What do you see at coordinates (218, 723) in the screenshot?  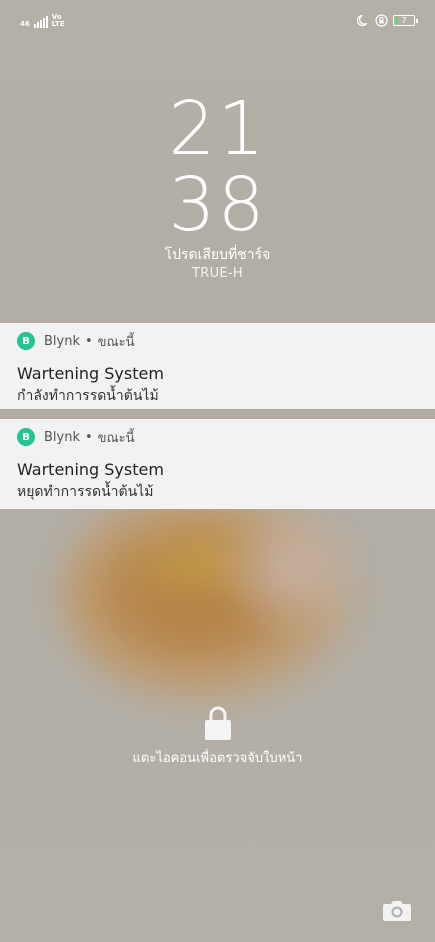 I see `lock-icon` at bounding box center [218, 723].